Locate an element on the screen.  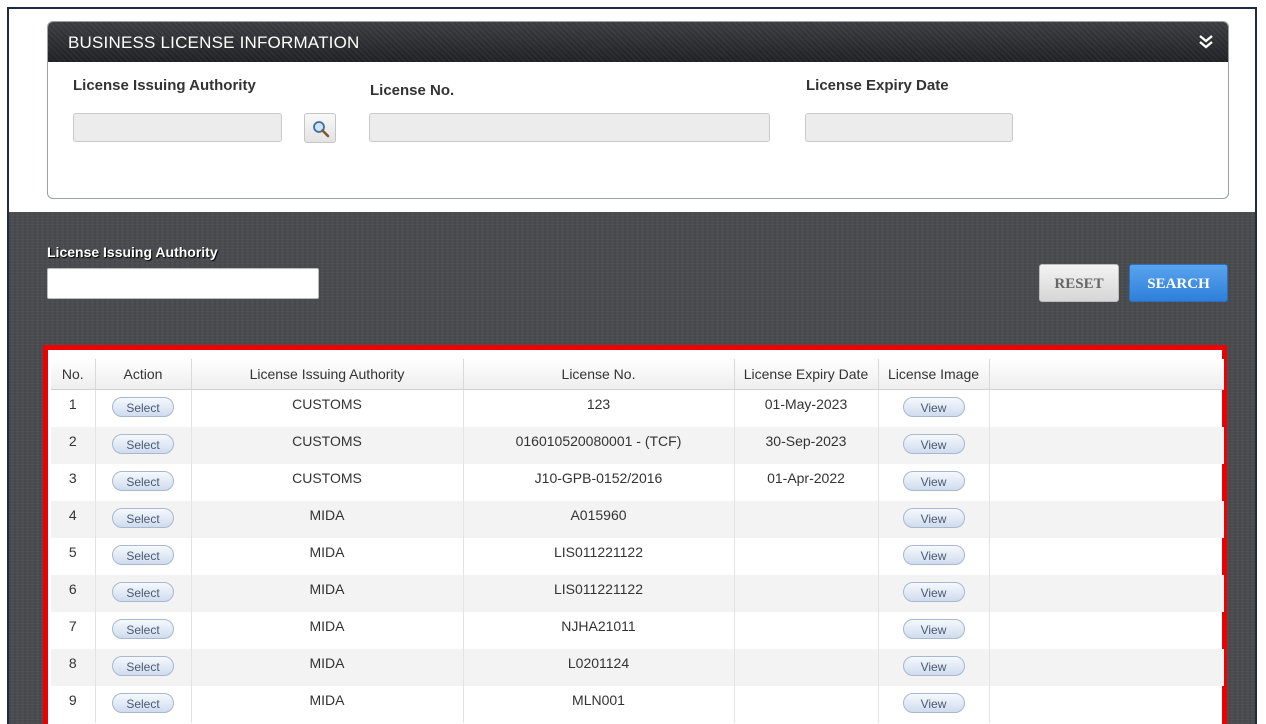
table-row: 5 Select MIDA LIS011221122 View is located at coordinates (637, 556).